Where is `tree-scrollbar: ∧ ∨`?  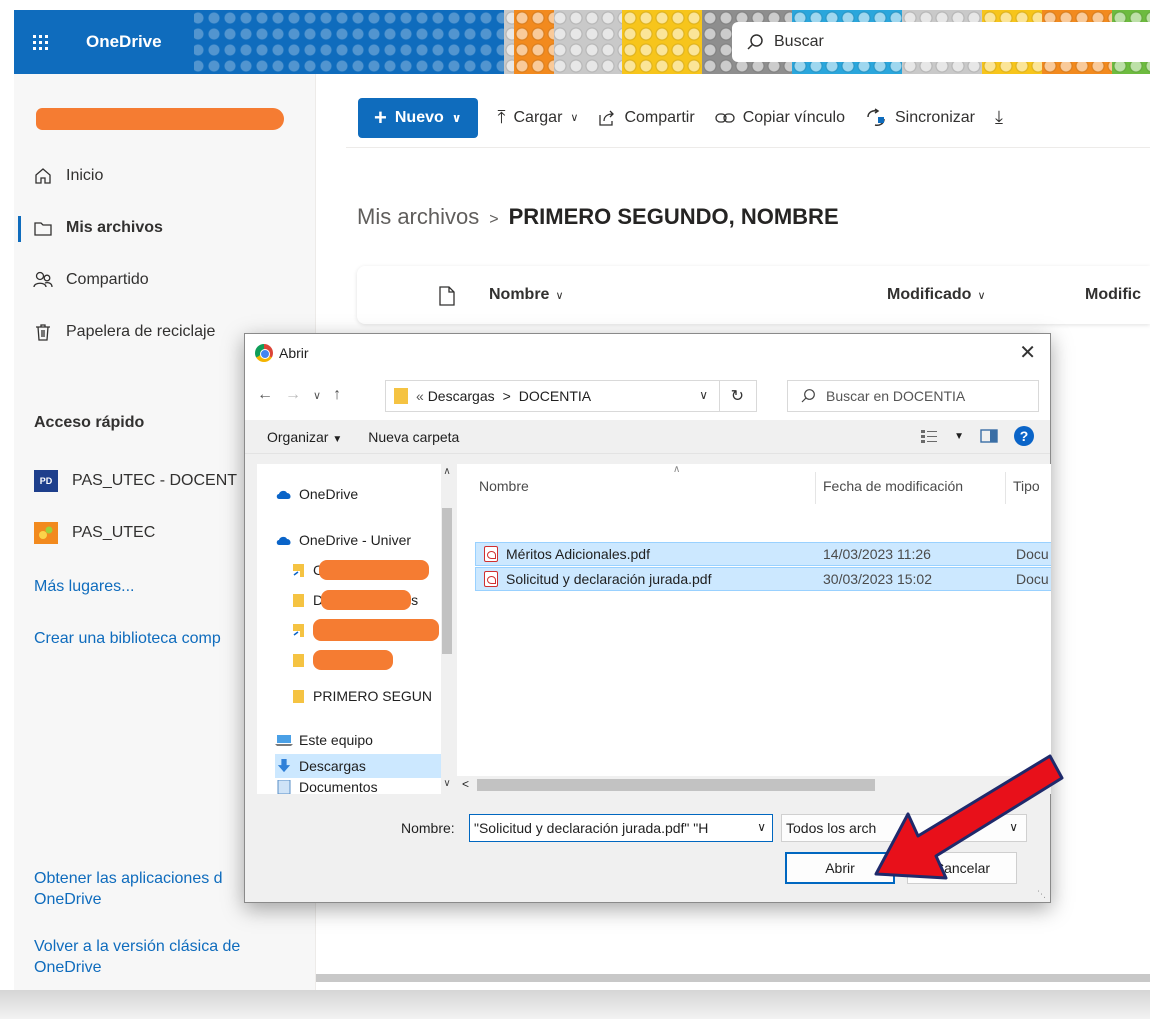
tree-scrollbar: ∧ ∨ is located at coordinates (447, 629).